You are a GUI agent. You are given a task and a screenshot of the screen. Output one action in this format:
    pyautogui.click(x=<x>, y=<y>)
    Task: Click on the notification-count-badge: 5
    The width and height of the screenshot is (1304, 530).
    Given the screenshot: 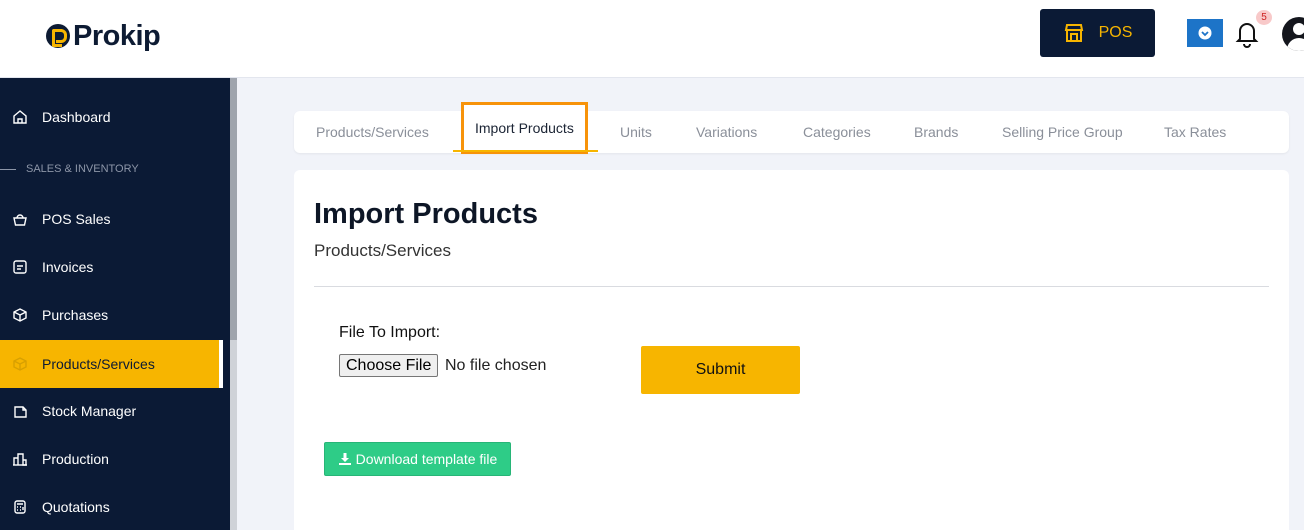 What is the action you would take?
    pyautogui.click(x=1264, y=17)
    